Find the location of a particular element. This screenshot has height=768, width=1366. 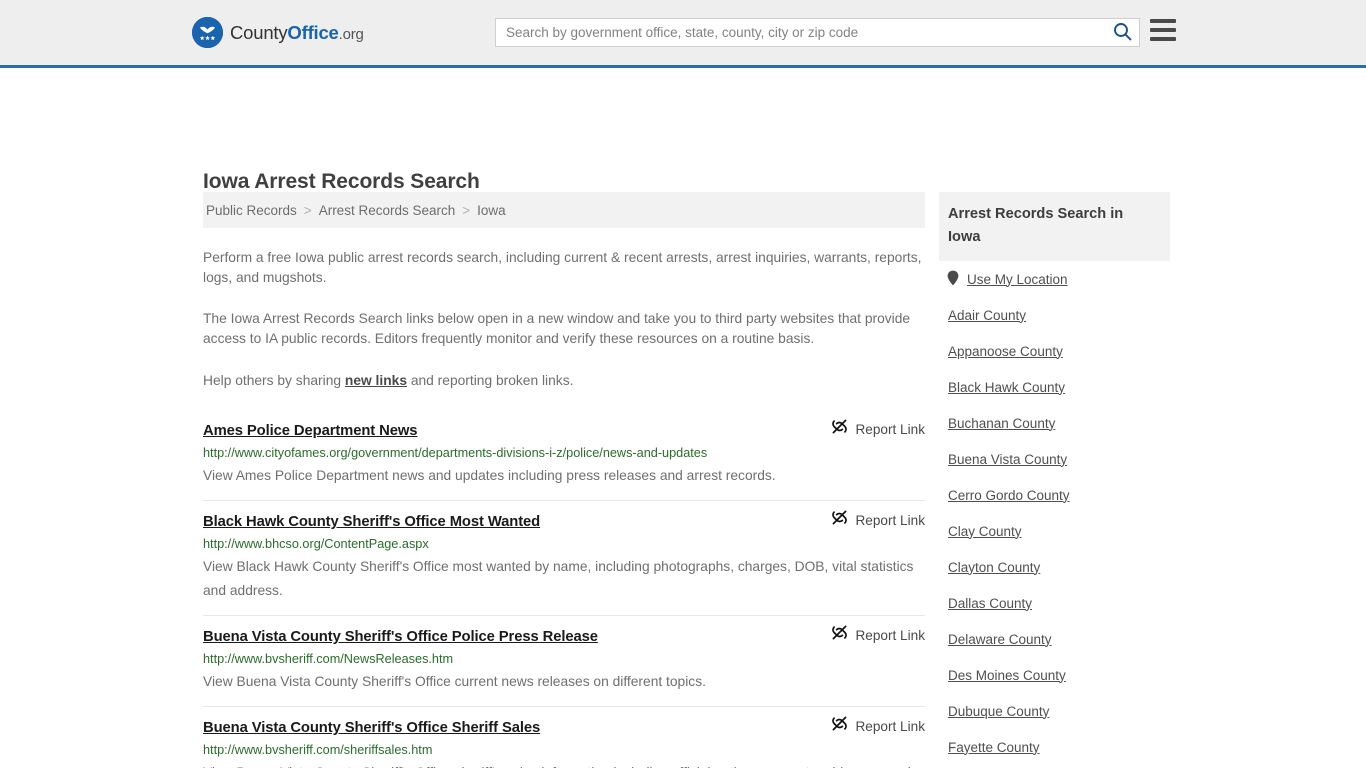

result-title-link: Ames Police Department News is located at coordinates (310, 431).